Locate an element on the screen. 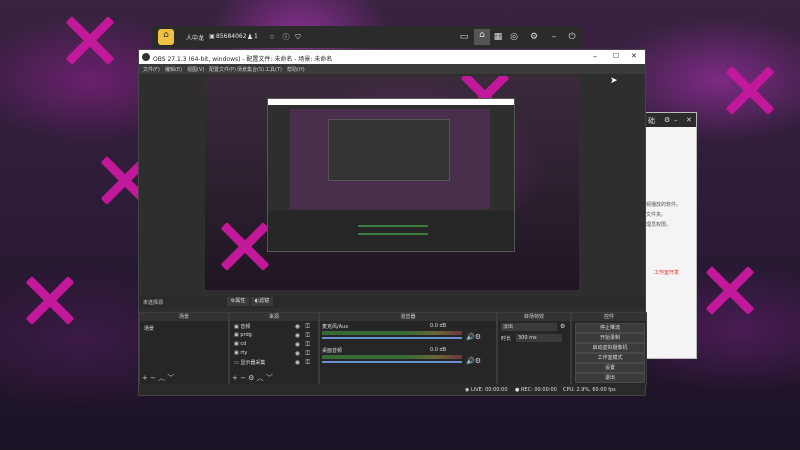 This screenshot has width=800, height=450. source-toolbar: 未选择源 ⚙属性 ◐滤镜 is located at coordinates (392, 302).